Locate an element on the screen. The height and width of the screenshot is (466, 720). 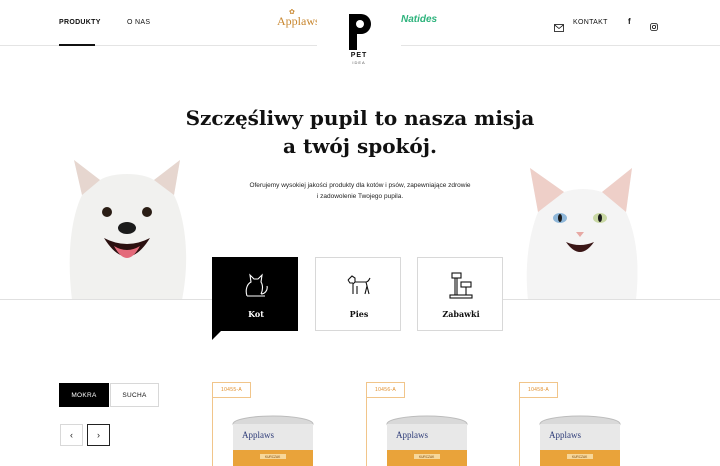
hero-title-line-1: Szczęśliwy pupil to nasza misja is located at coordinates (360, 118).